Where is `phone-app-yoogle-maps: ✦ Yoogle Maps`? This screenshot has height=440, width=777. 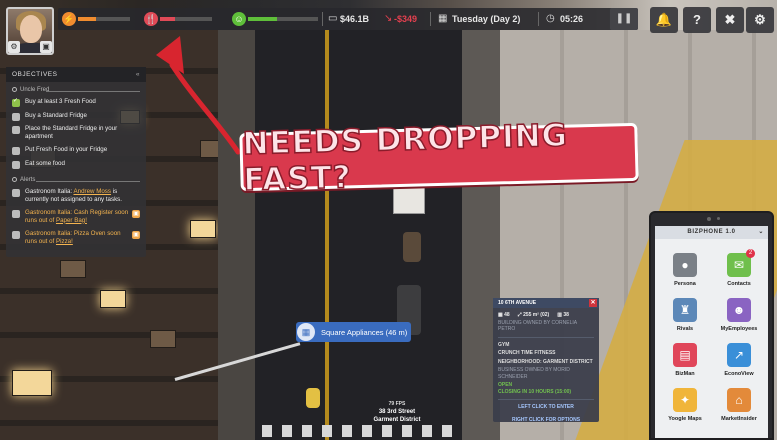 phone-app-yoogle-maps: ✦ Yoogle Maps is located at coordinates (685, 405).